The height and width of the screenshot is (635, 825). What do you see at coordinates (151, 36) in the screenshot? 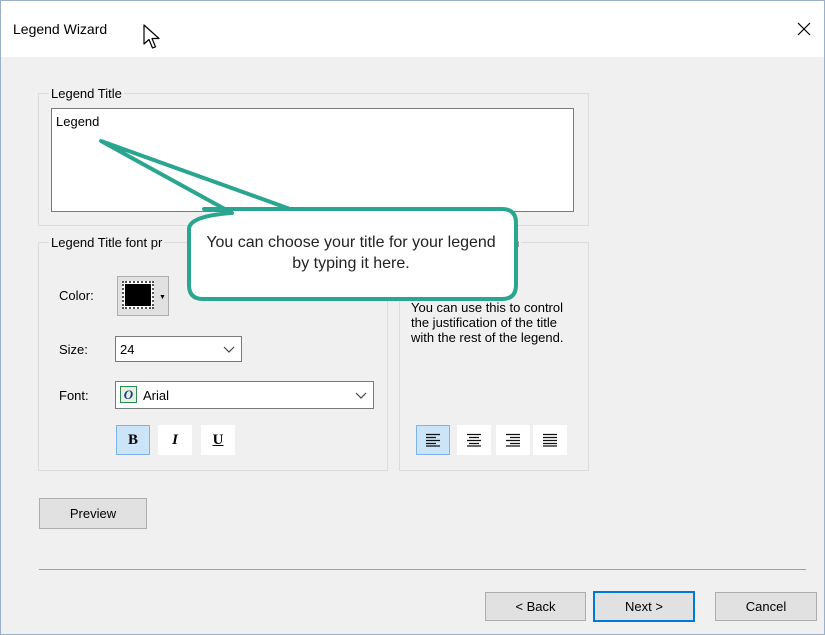
I see `mouse-pointer-icon` at bounding box center [151, 36].